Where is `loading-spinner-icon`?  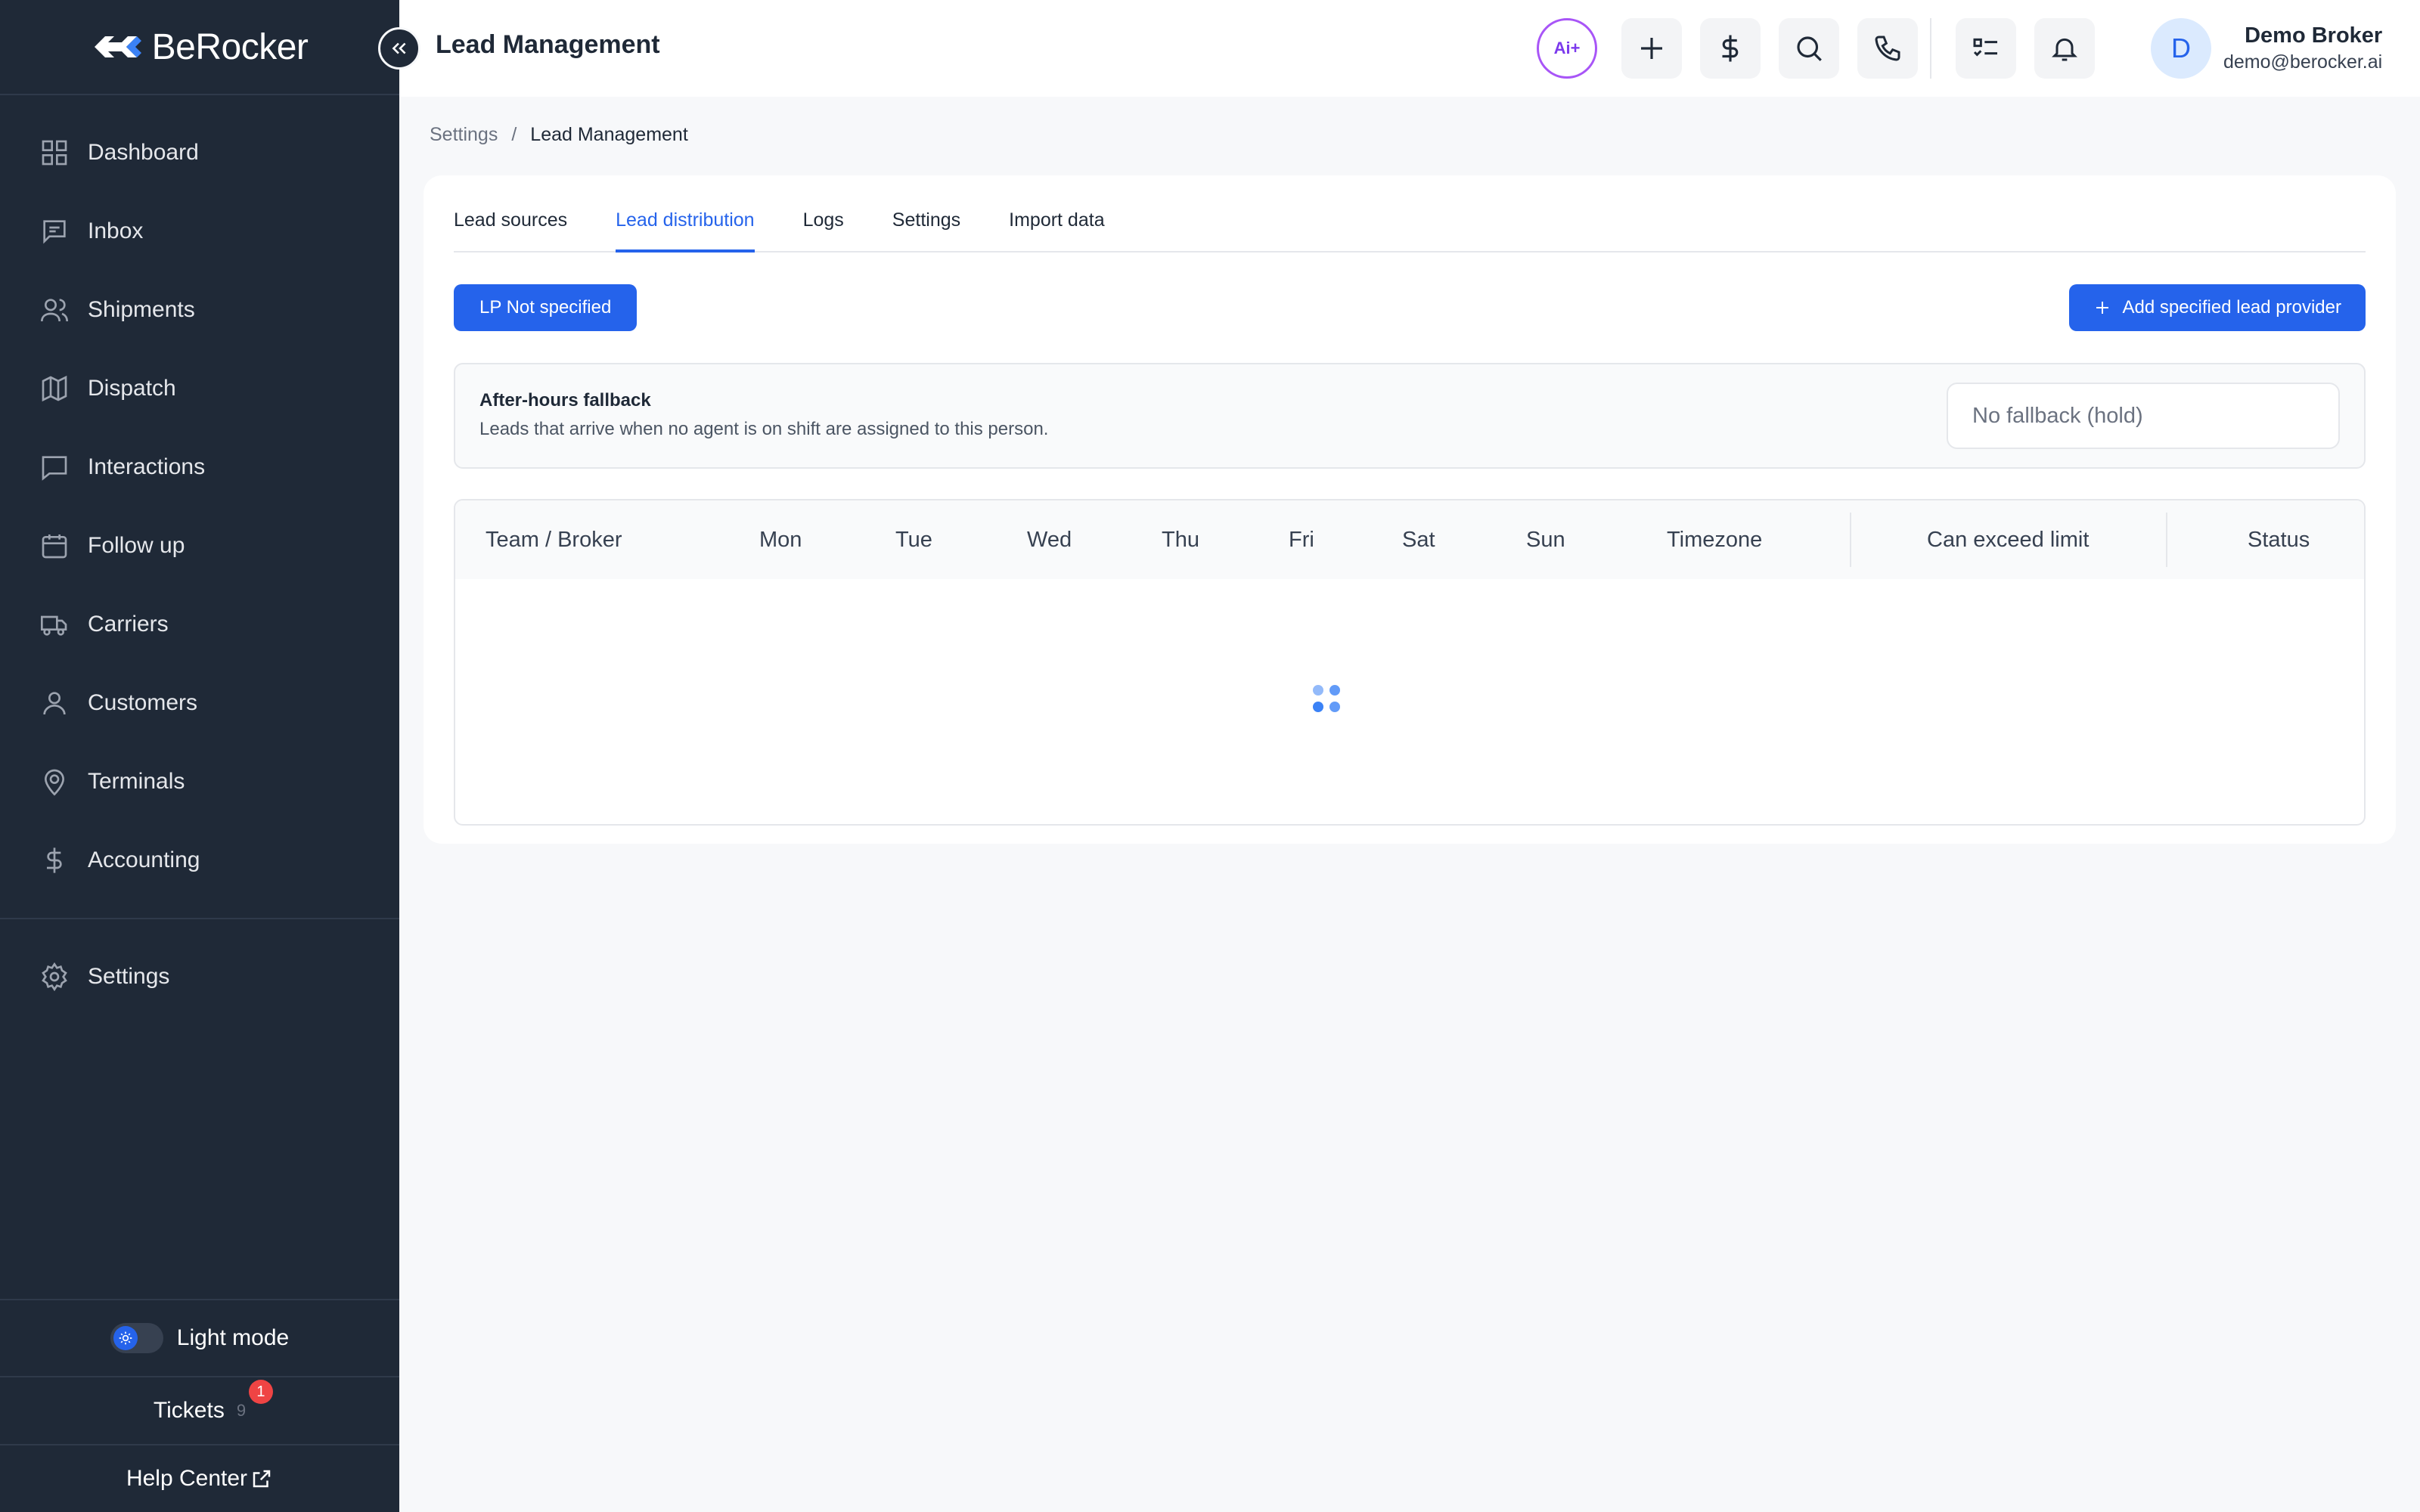 loading-spinner-icon is located at coordinates (1328, 700).